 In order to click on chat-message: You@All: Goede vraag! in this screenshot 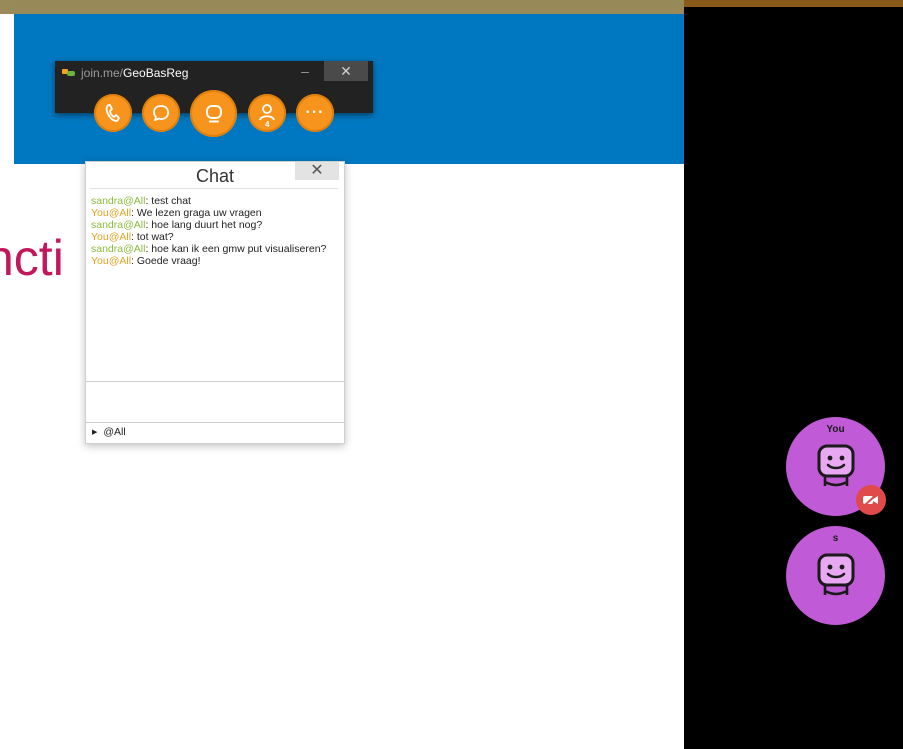, I will do `click(213, 261)`.